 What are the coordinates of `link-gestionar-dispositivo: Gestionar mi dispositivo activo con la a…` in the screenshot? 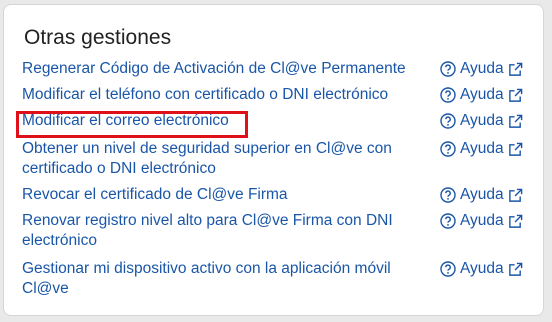 It's located at (222, 279).